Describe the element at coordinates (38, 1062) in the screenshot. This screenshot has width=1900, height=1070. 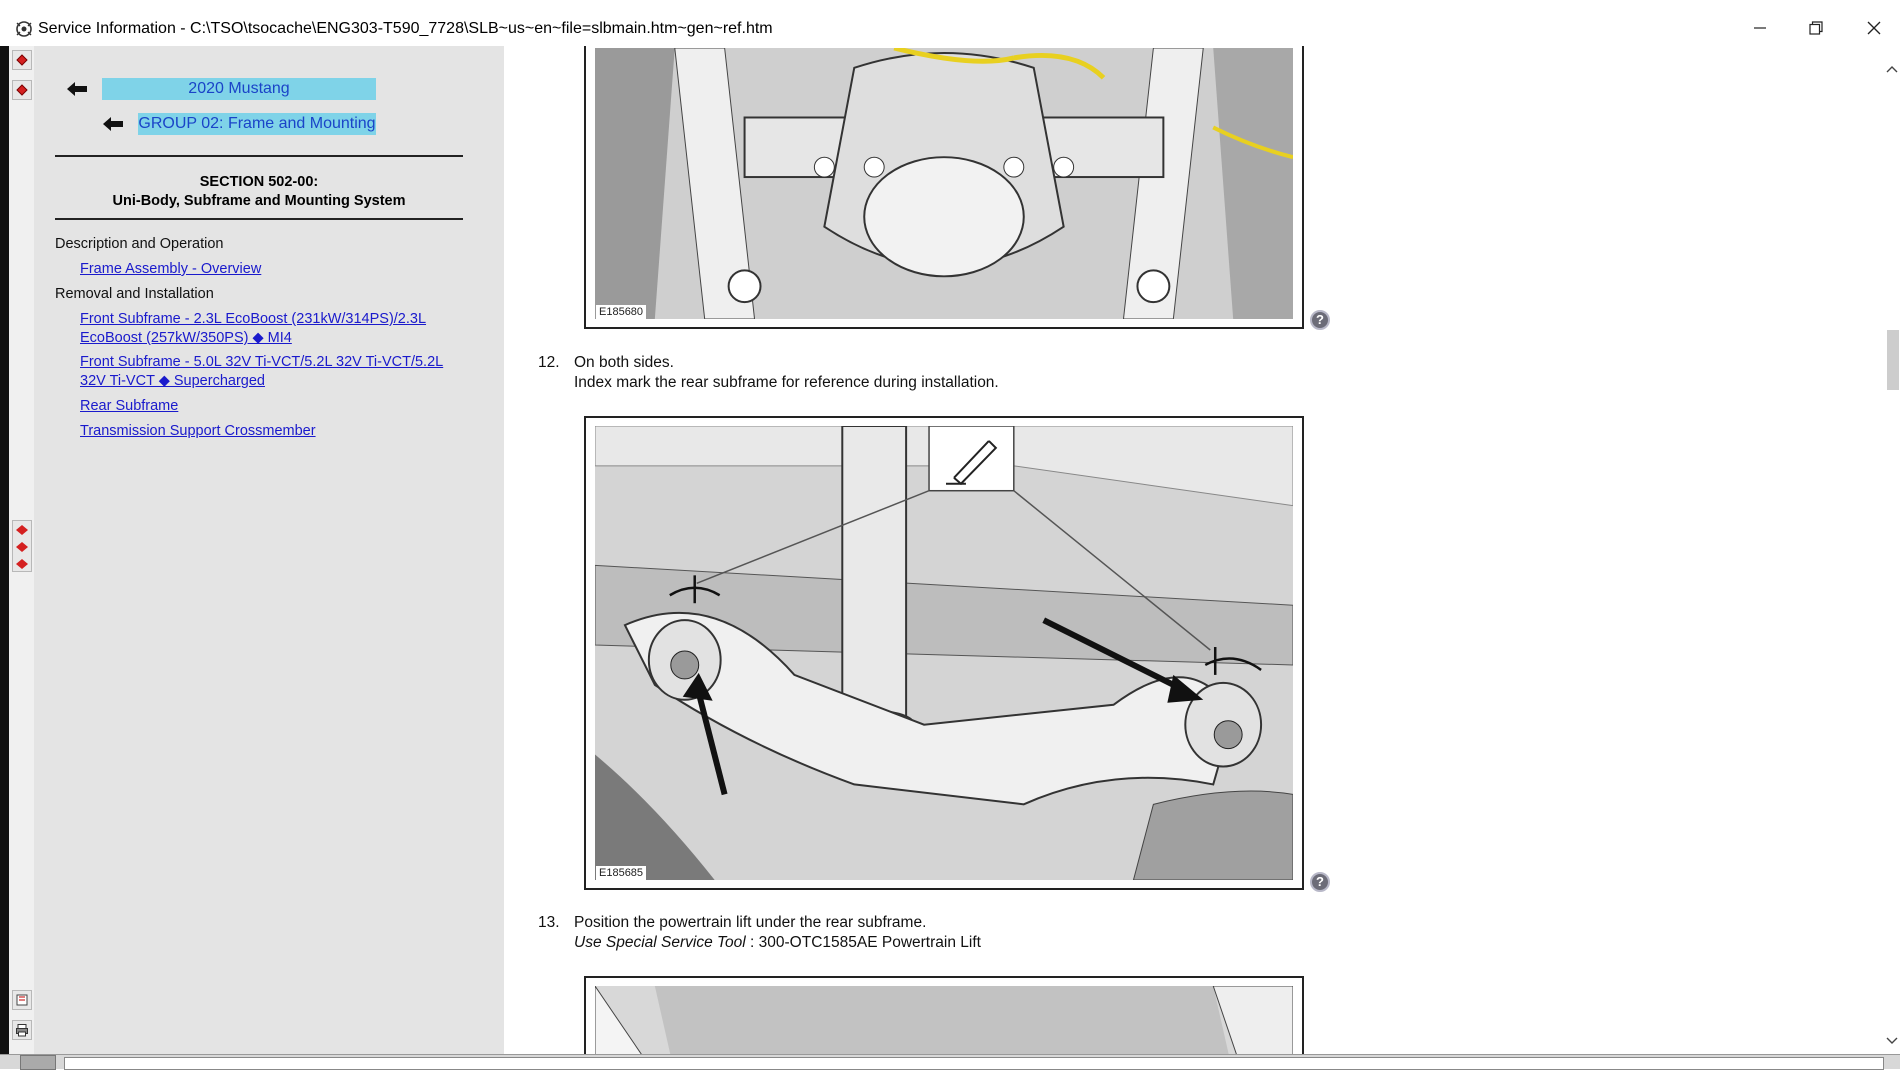
I see `status-button` at that location.